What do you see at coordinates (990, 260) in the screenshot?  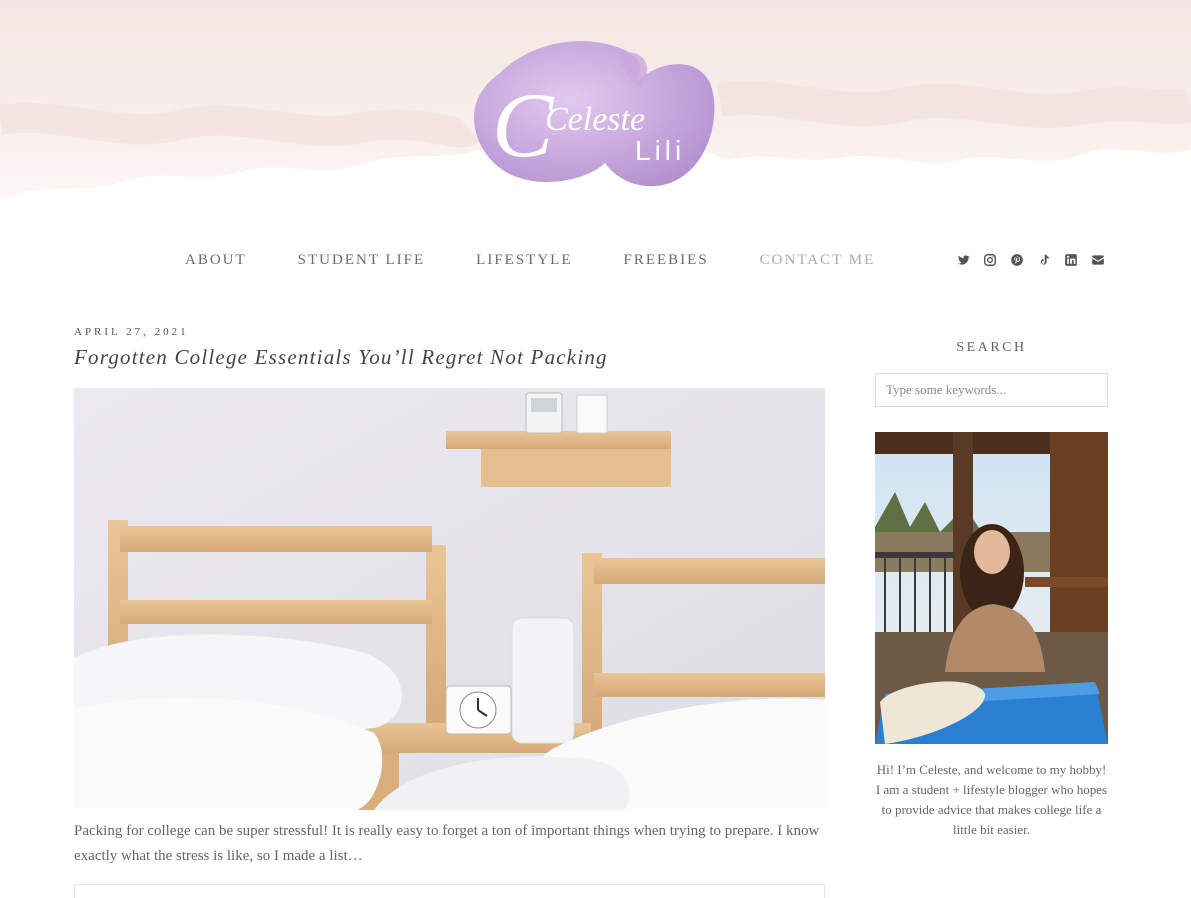 I see `instagram-icon` at bounding box center [990, 260].